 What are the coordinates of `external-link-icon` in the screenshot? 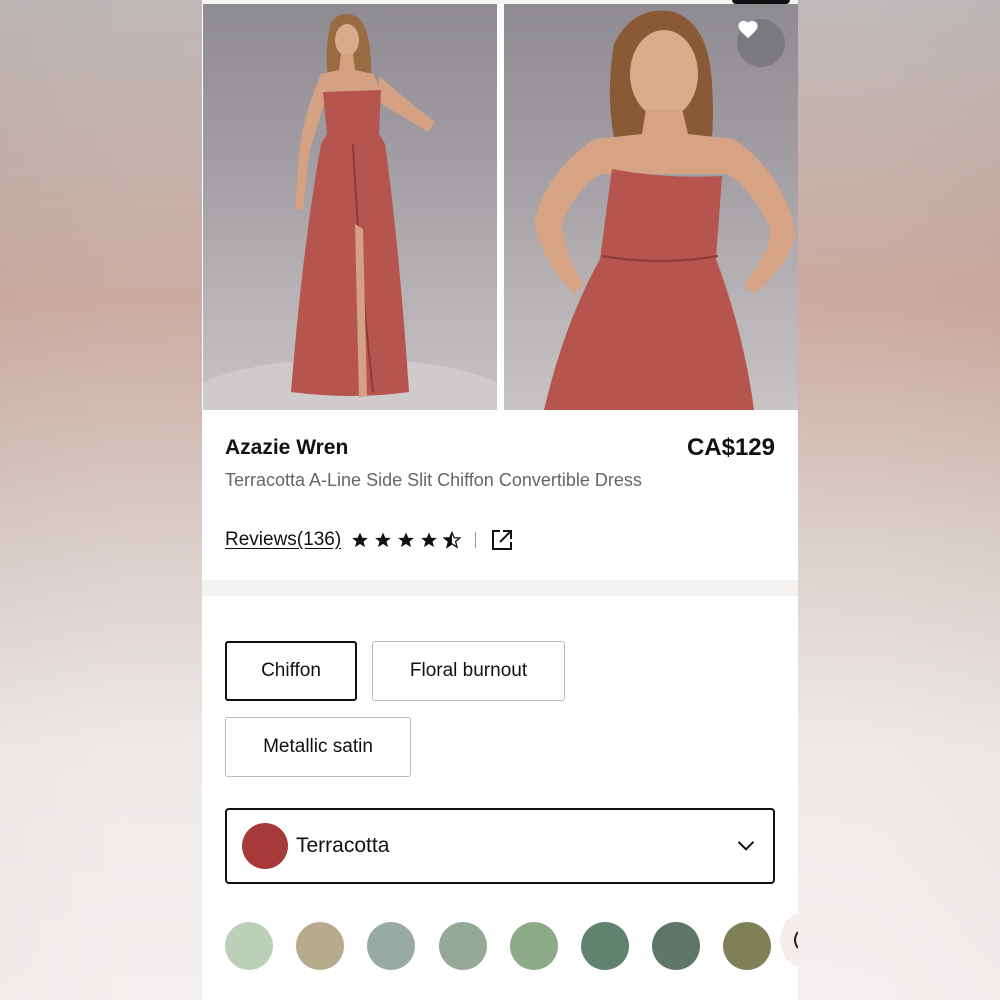 It's located at (502, 540).